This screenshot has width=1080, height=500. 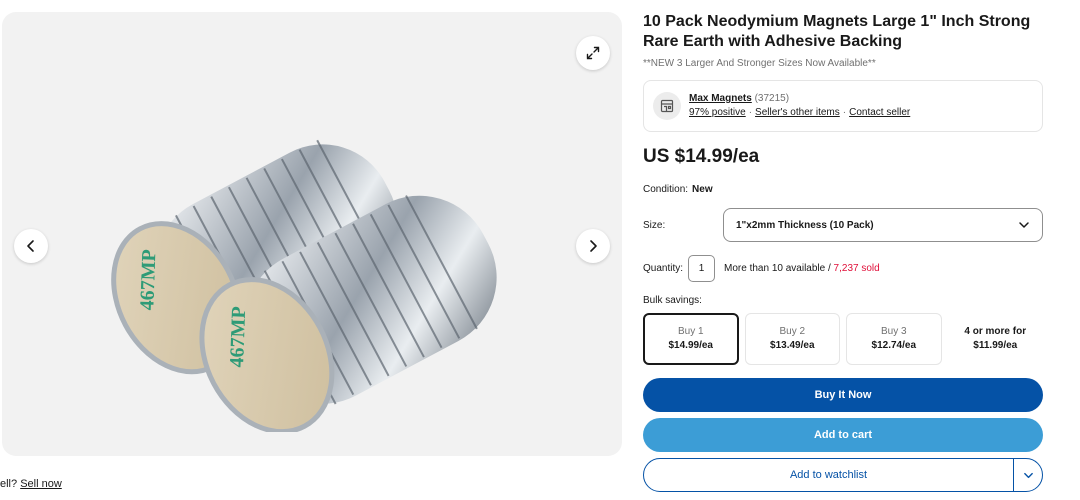 I want to click on bulk-option-buy-2: Buy 2 $13.49/ea, so click(x=792, y=339).